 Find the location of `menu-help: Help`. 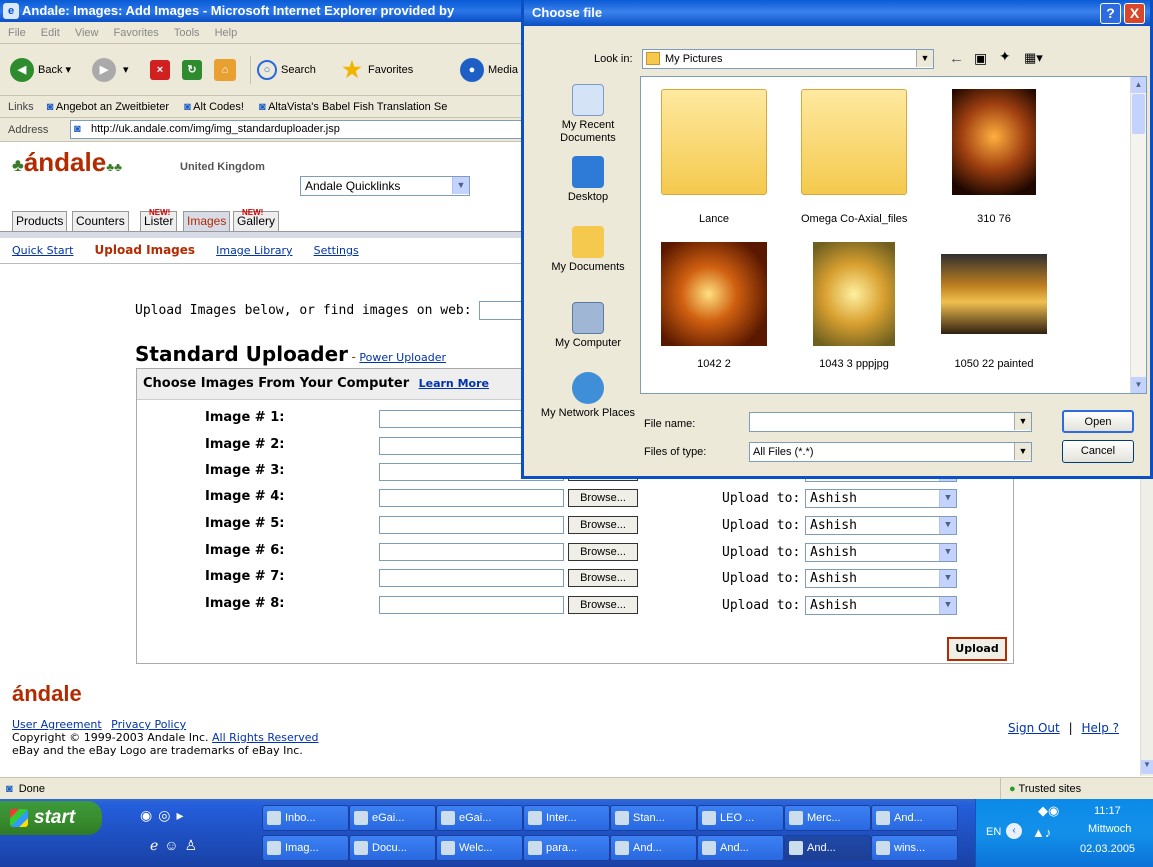

menu-help: Help is located at coordinates (226, 33).